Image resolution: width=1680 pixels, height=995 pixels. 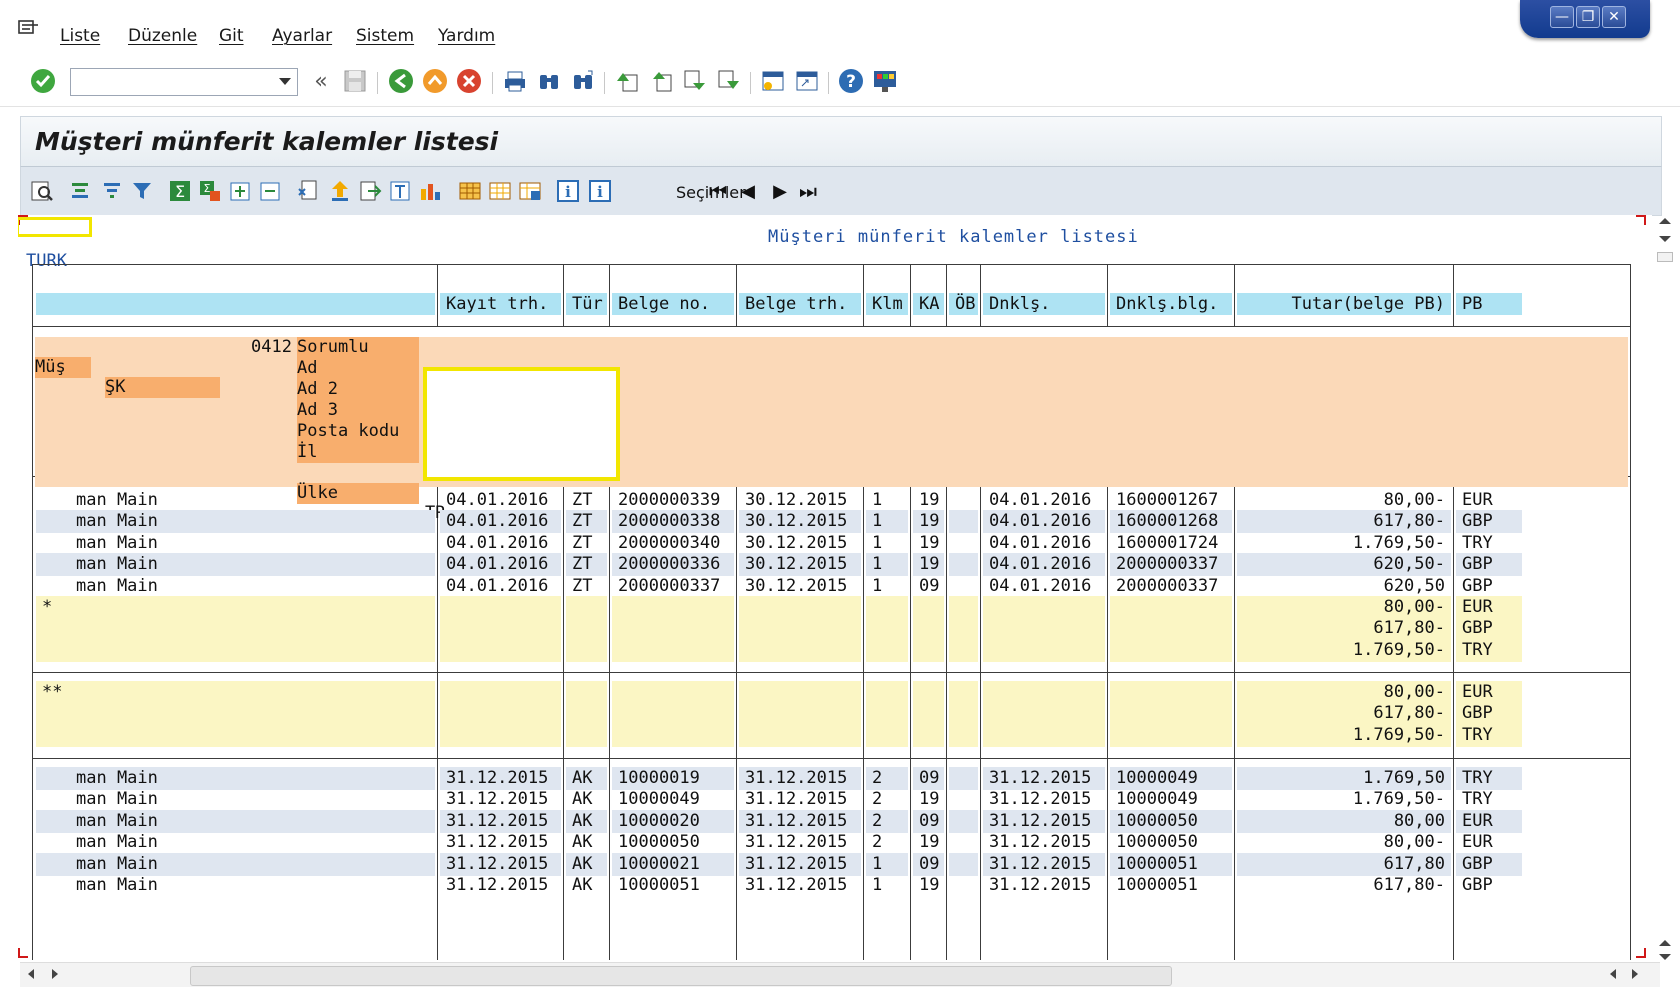 I want to click on save-icon, so click(x=355, y=81).